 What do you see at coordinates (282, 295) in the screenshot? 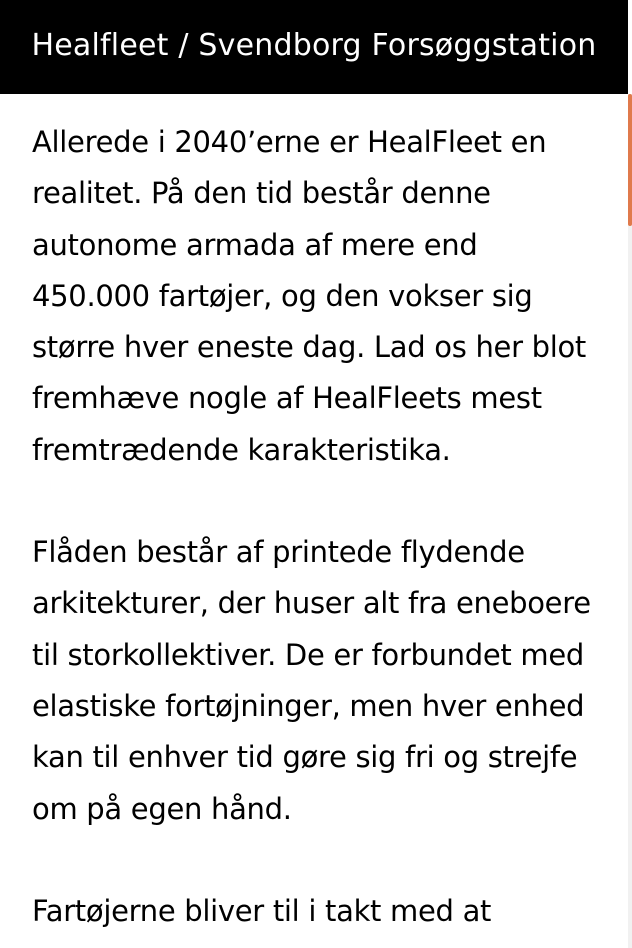
I see `paragraph-line: 450.000 fartøjer, og den vokser sig` at bounding box center [282, 295].